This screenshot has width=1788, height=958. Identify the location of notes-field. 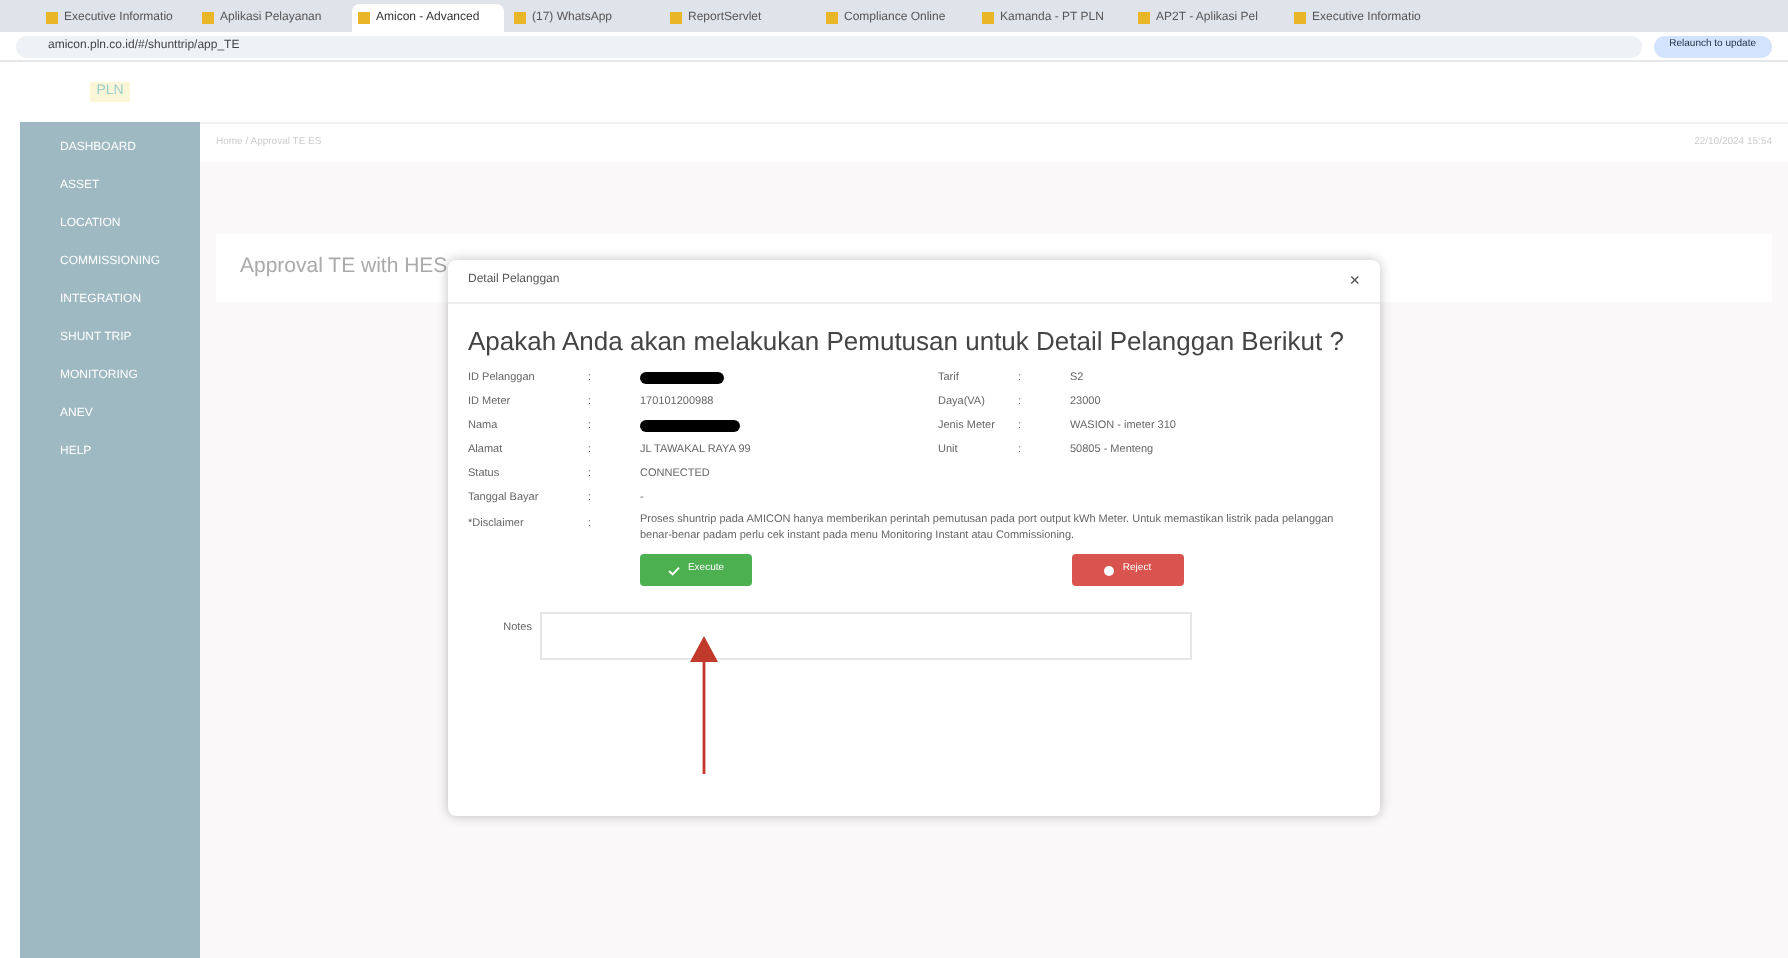
(866, 636).